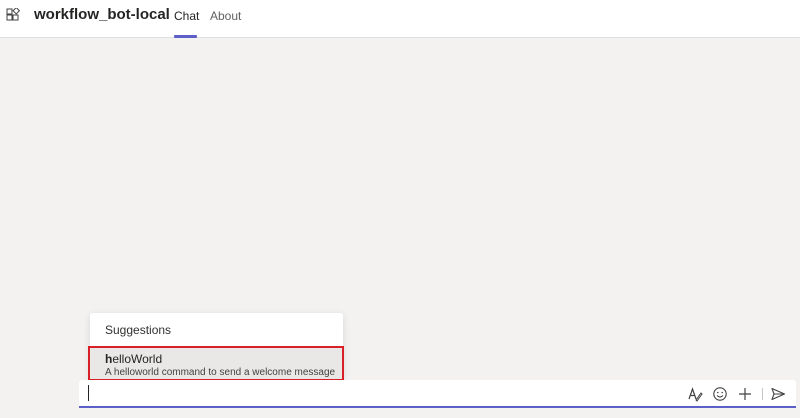 Image resolution: width=800 pixels, height=418 pixels. What do you see at coordinates (745, 394) in the screenshot?
I see `plus-icon` at bounding box center [745, 394].